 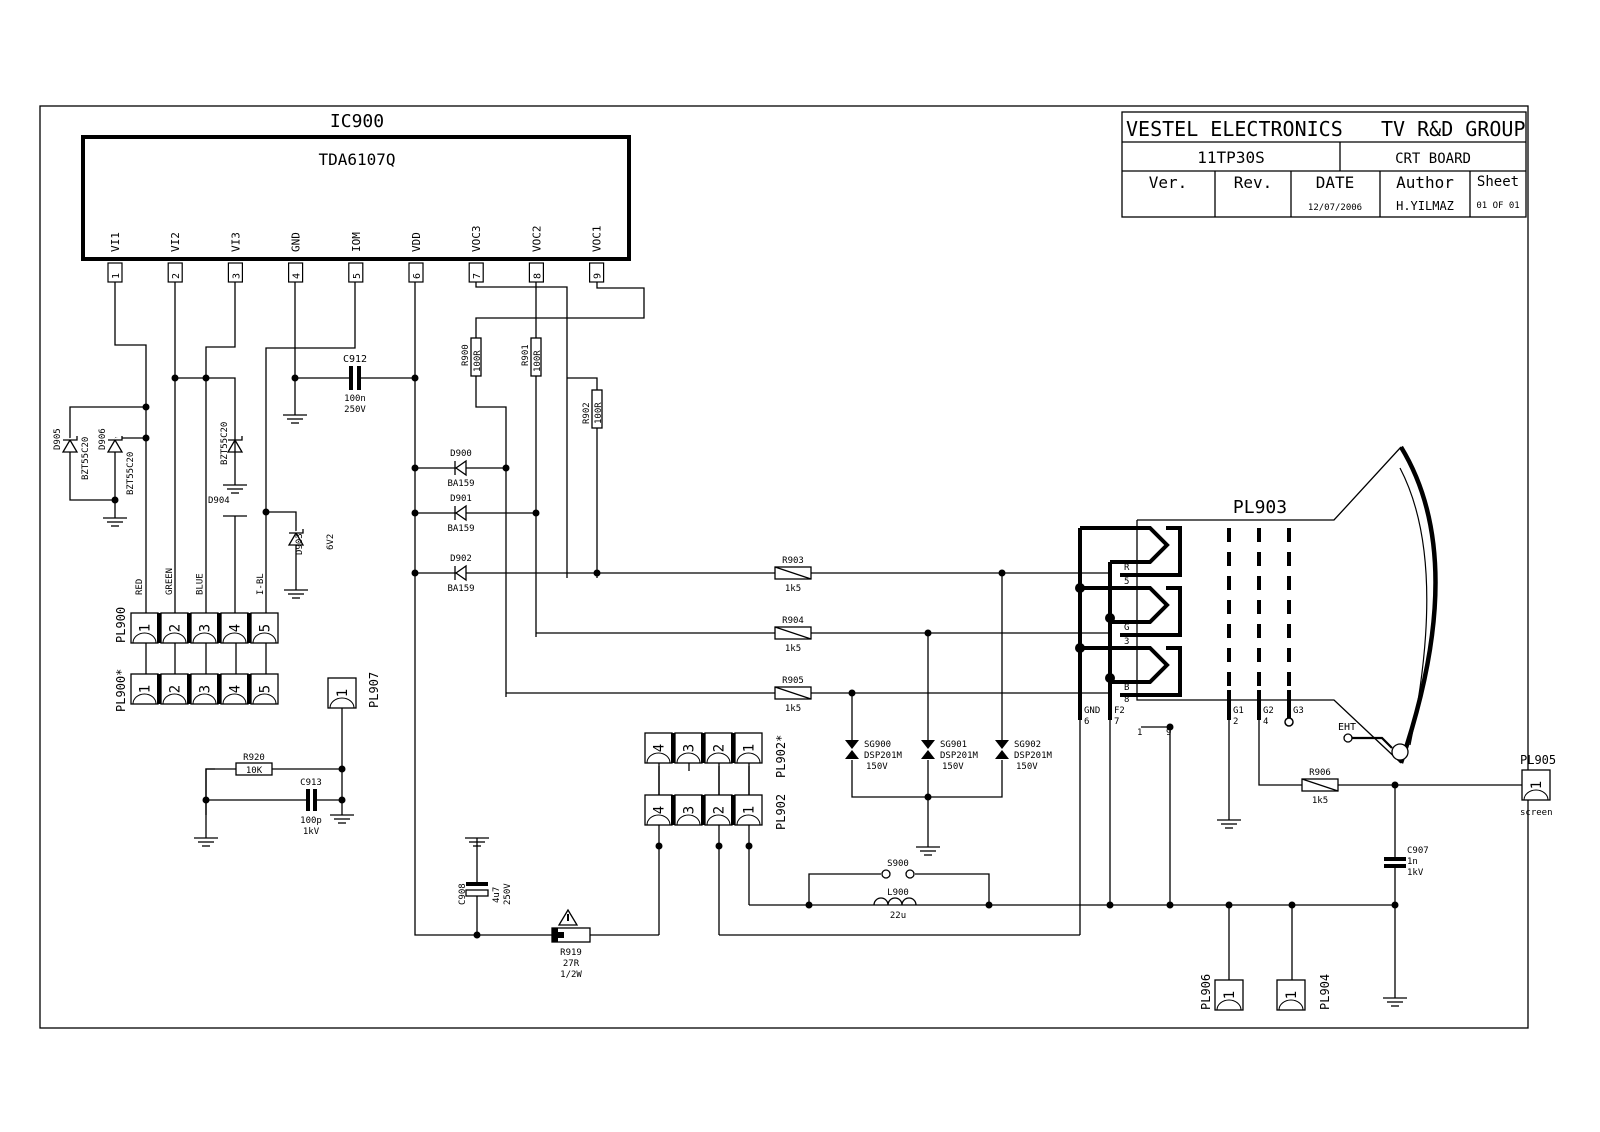 What do you see at coordinates (537, 276) in the screenshot?
I see `ic-pin-number: 8` at bounding box center [537, 276].